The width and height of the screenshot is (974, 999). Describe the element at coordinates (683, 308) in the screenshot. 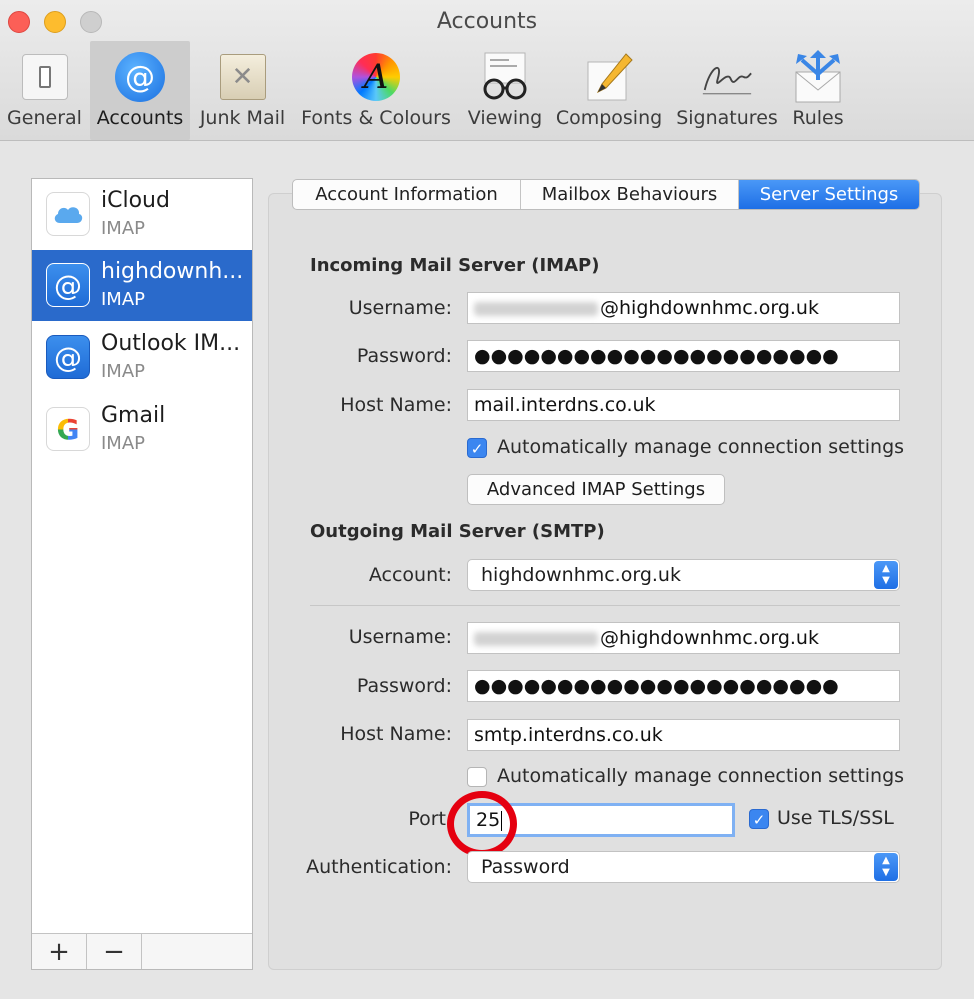

I see `incoming-username-field: @highdownhmc.org.uk` at that location.